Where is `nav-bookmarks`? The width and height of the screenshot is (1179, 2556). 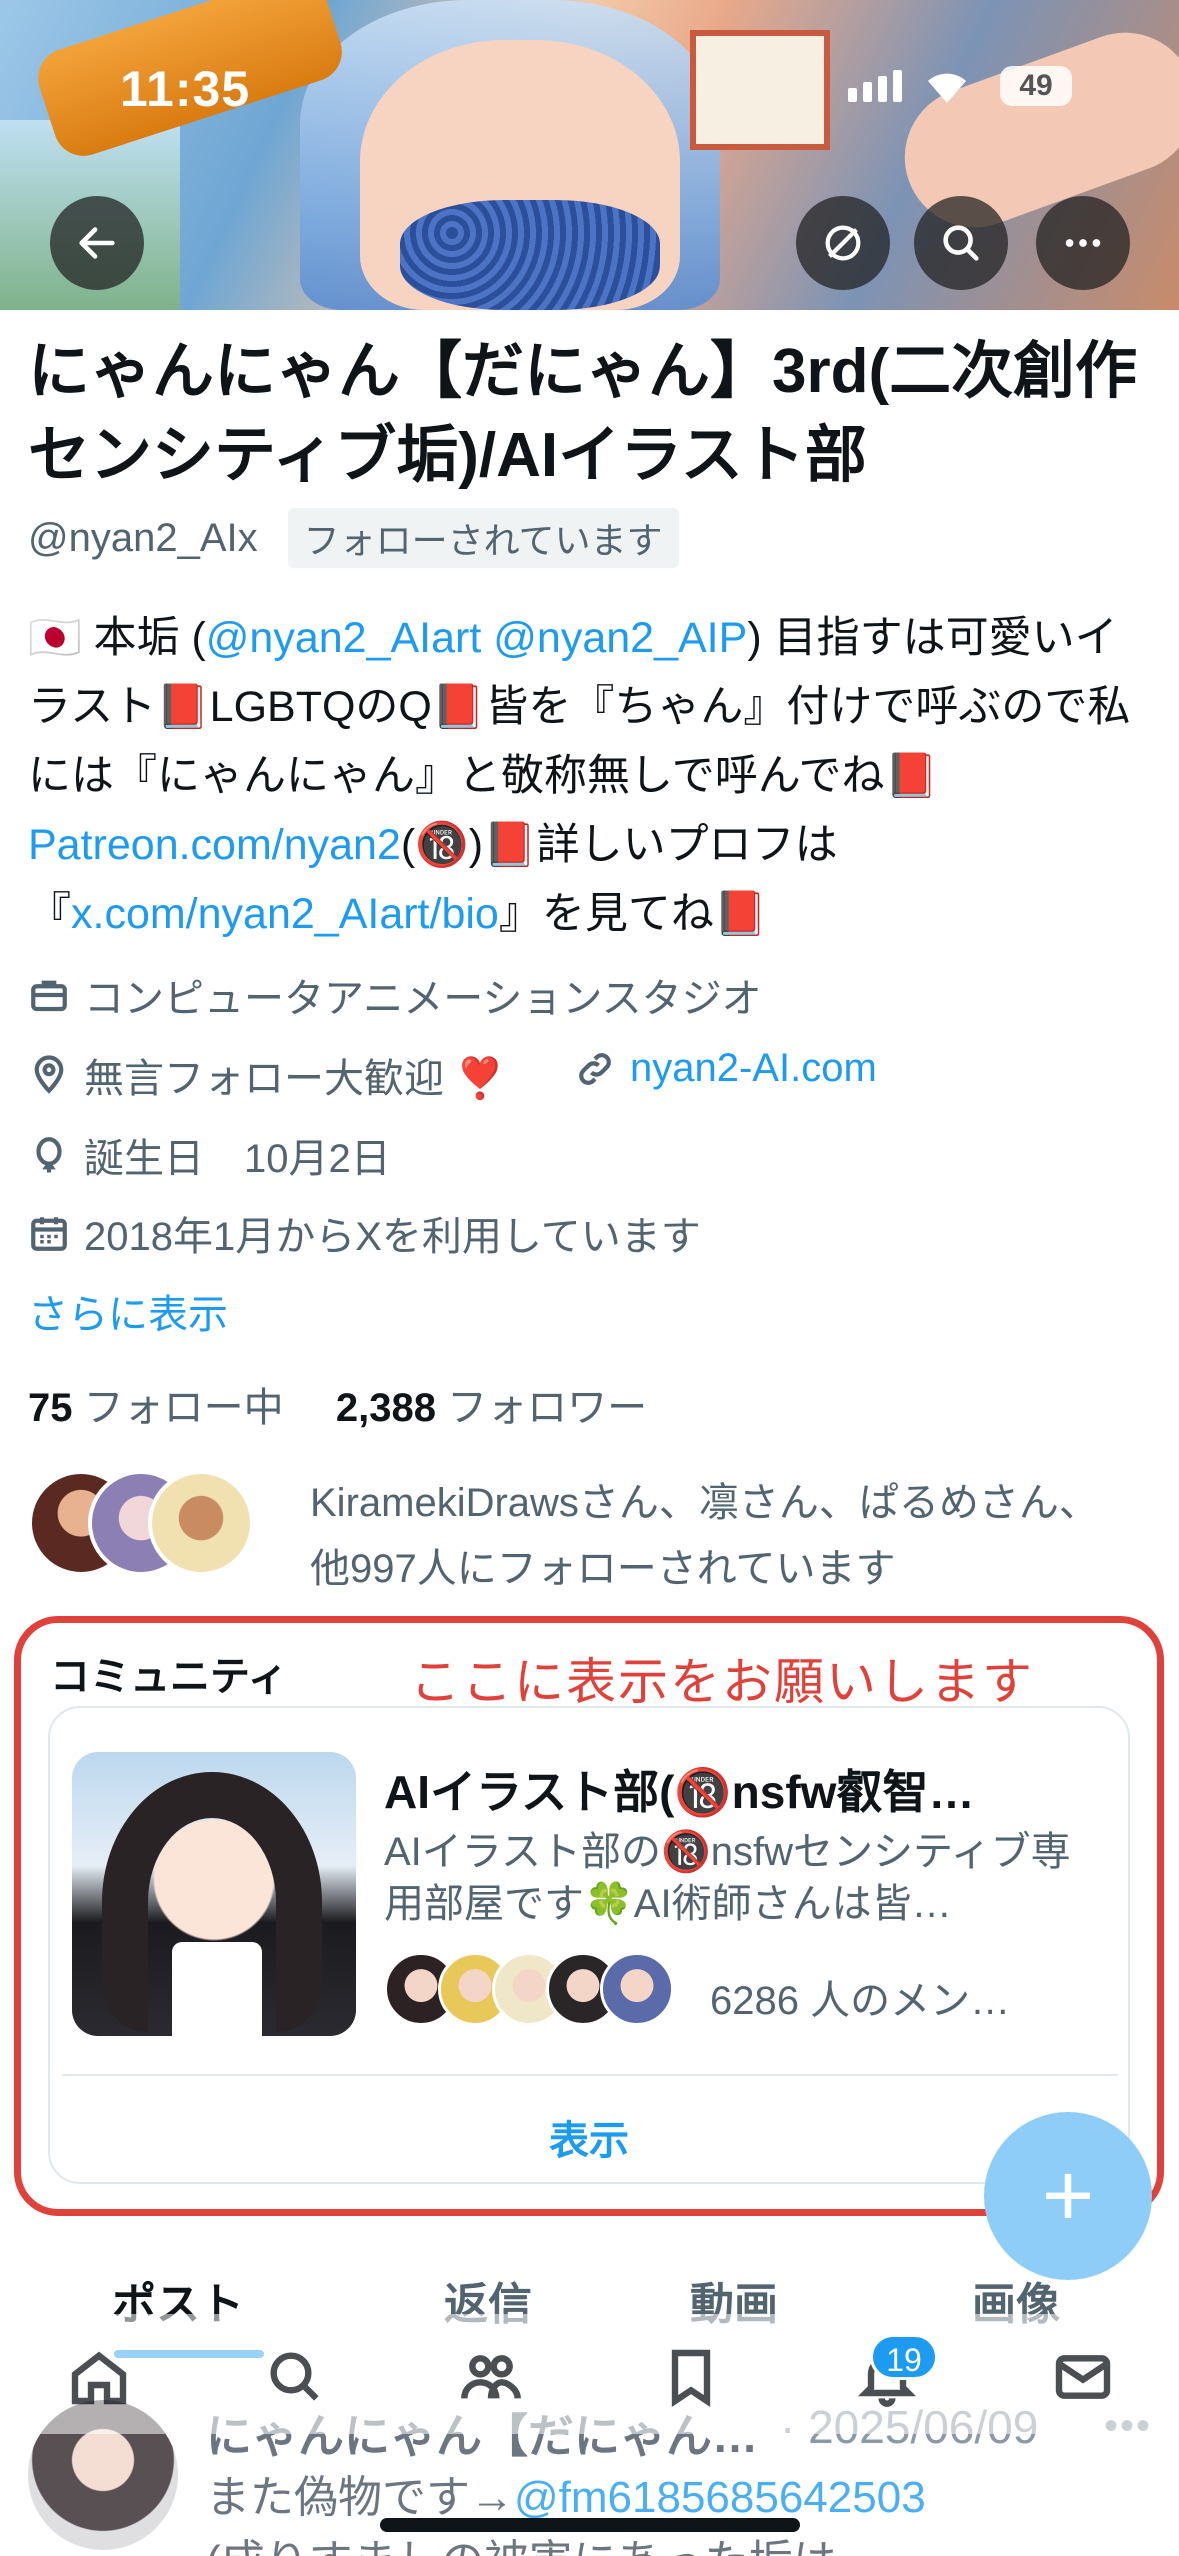
nav-bookmarks is located at coordinates (691, 2377).